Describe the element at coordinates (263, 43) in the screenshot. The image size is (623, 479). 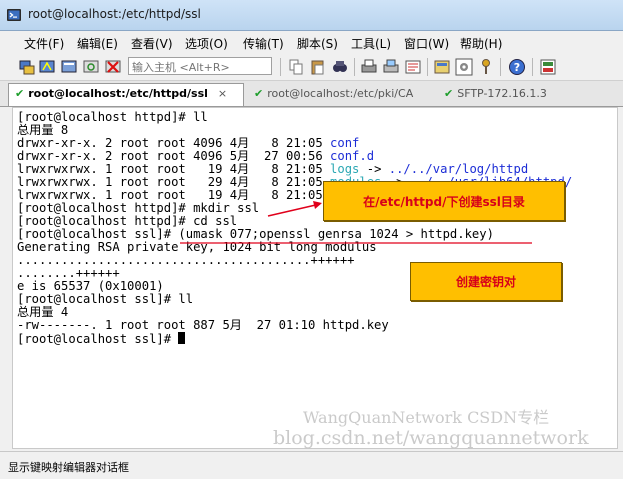
I see `menu-transfer: 传输(T)` at that location.